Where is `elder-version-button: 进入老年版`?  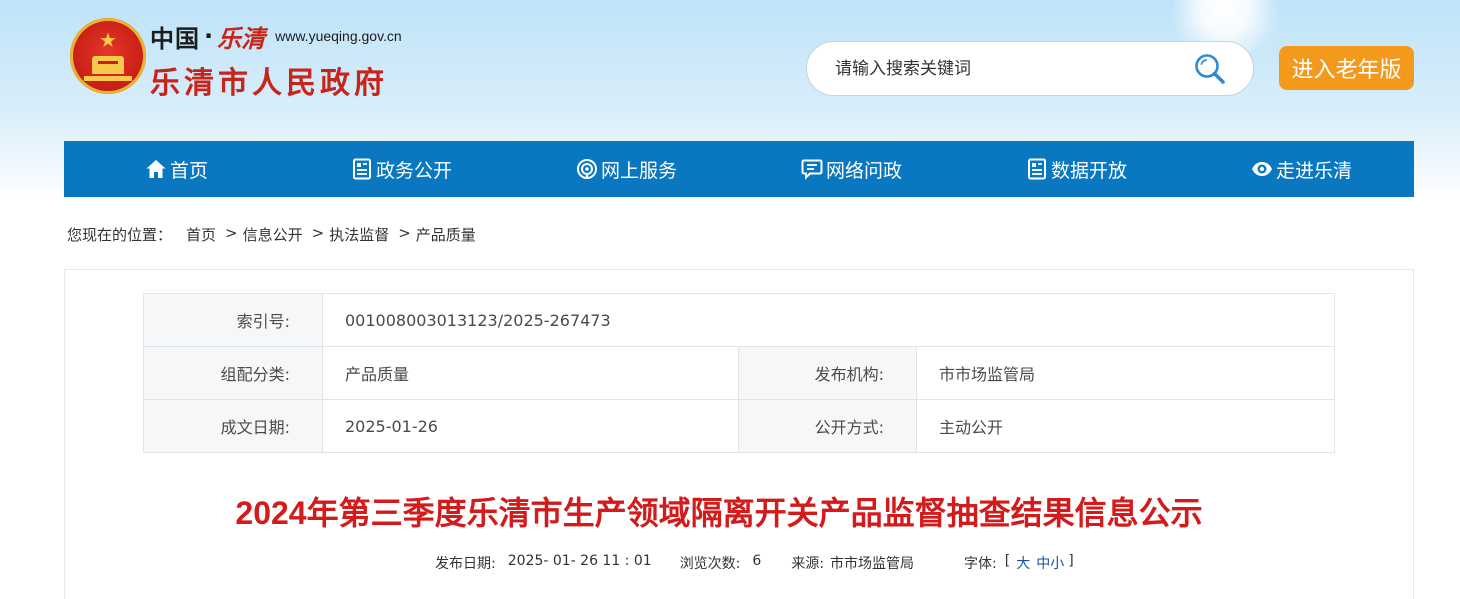
elder-version-button: 进入老年版 is located at coordinates (1346, 68).